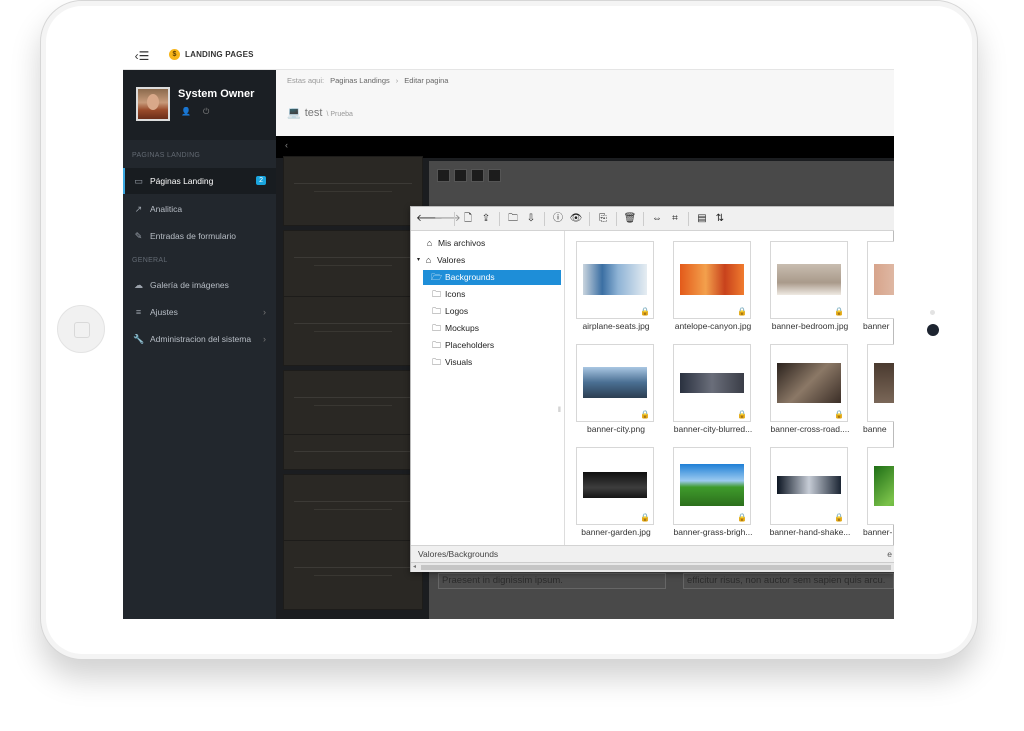  Describe the element at coordinates (166, 209) in the screenshot. I see `sidebar-item-label: Analitica` at that location.